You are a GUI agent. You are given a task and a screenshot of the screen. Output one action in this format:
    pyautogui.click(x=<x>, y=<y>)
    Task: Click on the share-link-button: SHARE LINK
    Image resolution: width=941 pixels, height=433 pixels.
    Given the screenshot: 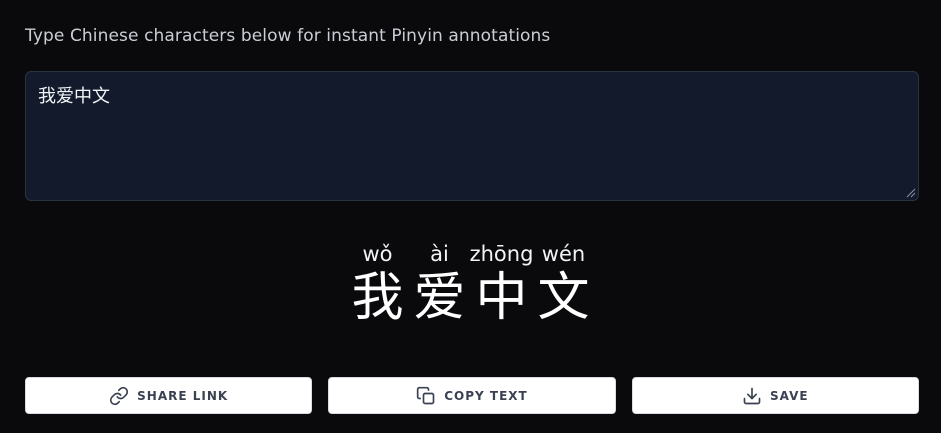 What is the action you would take?
    pyautogui.click(x=169, y=395)
    